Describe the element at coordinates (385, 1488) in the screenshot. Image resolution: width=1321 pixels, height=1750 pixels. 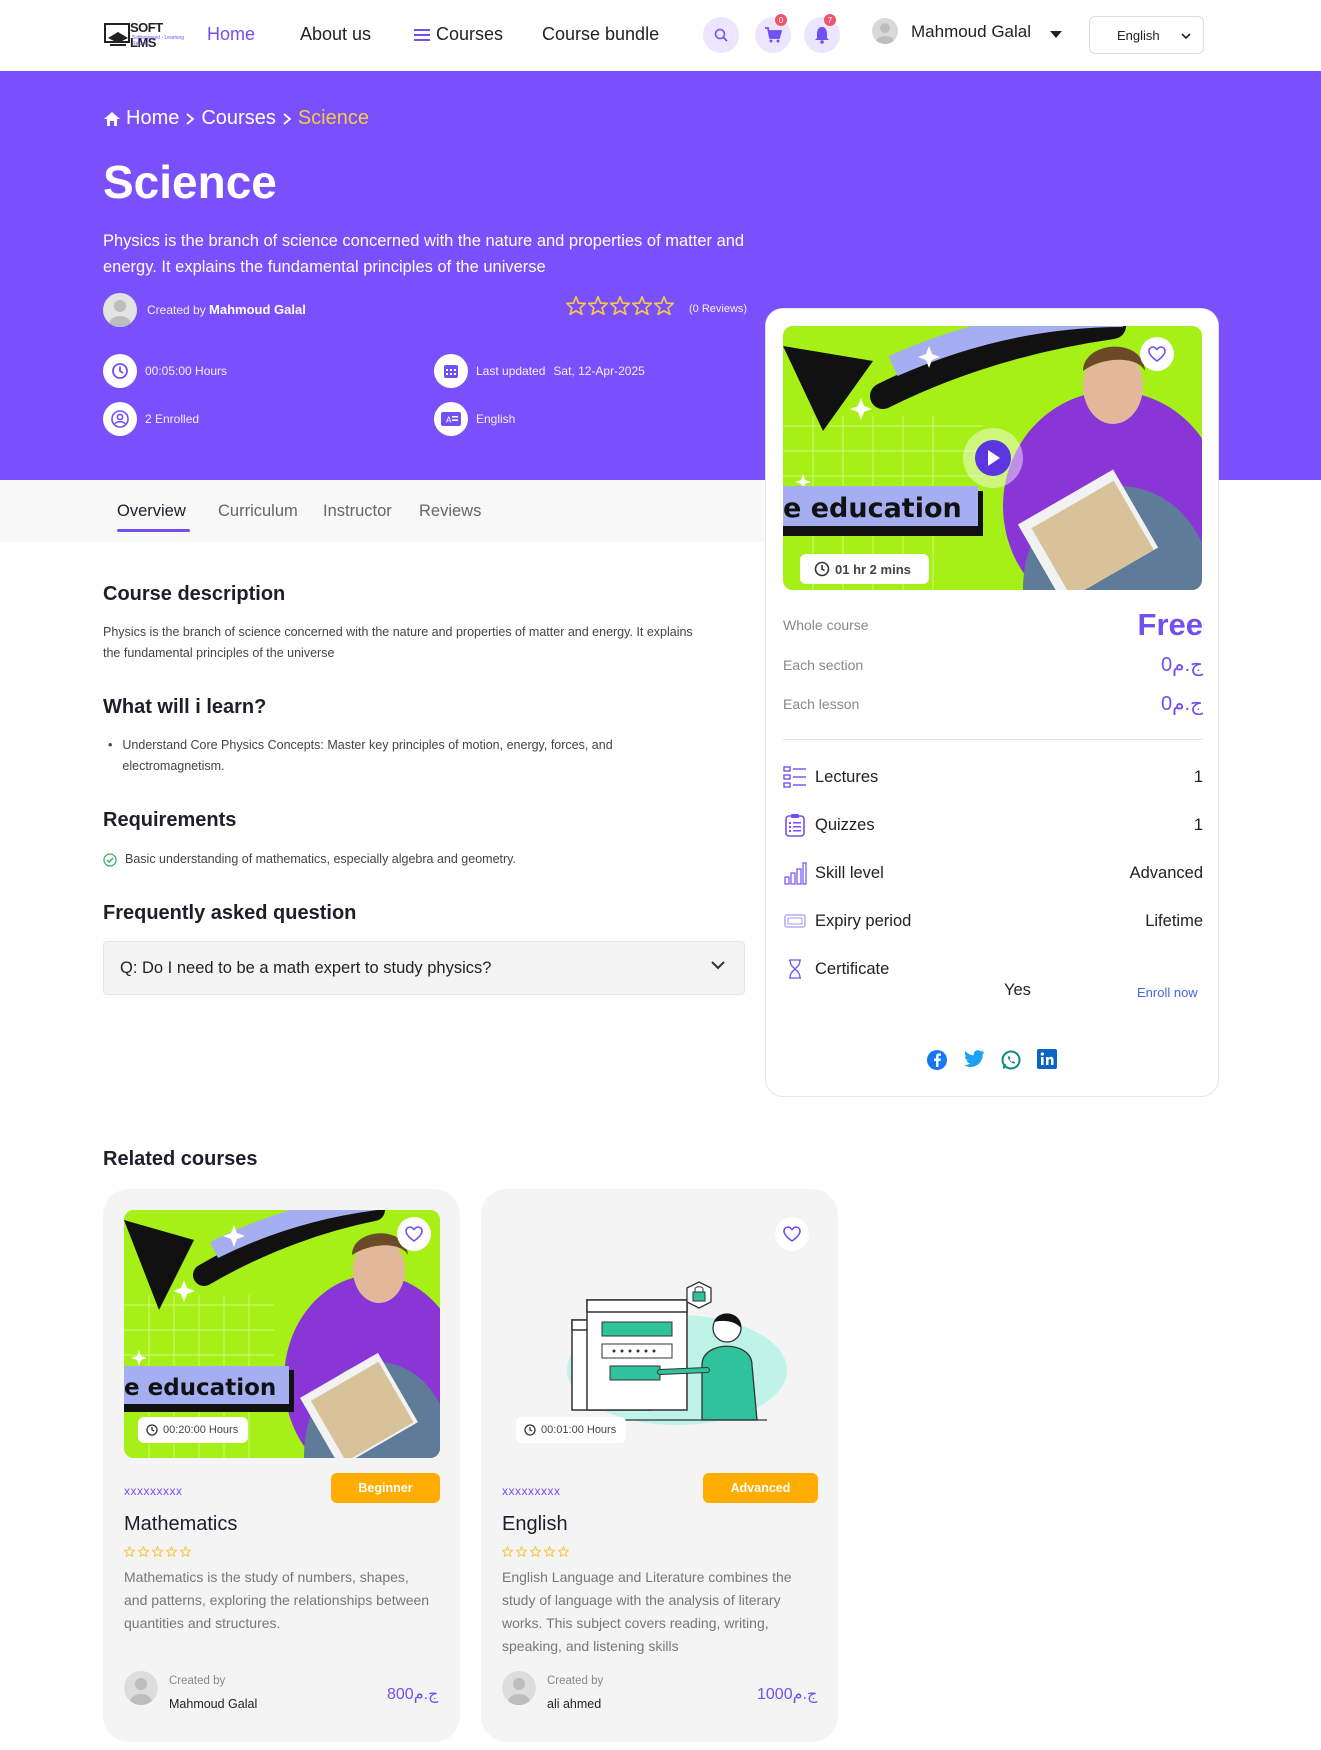
I see `level-badge: Beginner` at that location.